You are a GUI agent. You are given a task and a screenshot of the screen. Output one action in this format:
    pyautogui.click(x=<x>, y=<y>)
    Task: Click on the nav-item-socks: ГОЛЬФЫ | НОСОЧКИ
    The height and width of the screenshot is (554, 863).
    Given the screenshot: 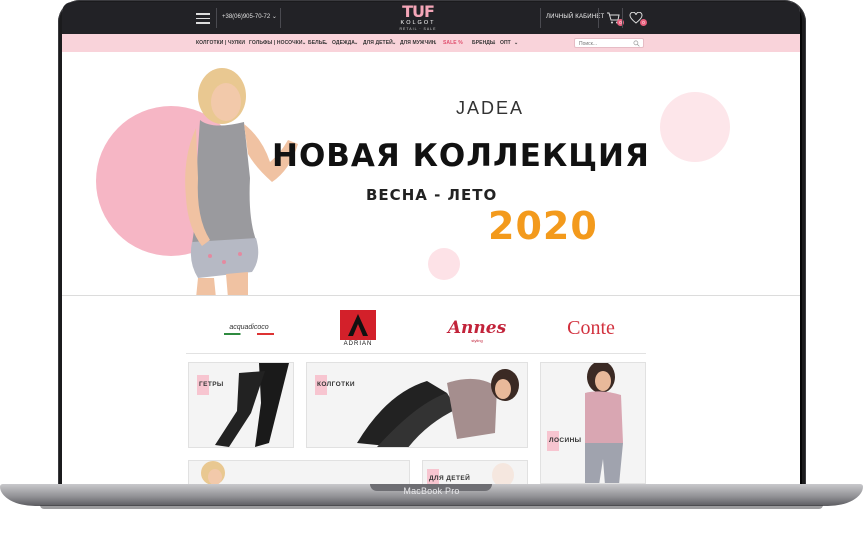 What is the action you would take?
    pyautogui.click(x=276, y=43)
    